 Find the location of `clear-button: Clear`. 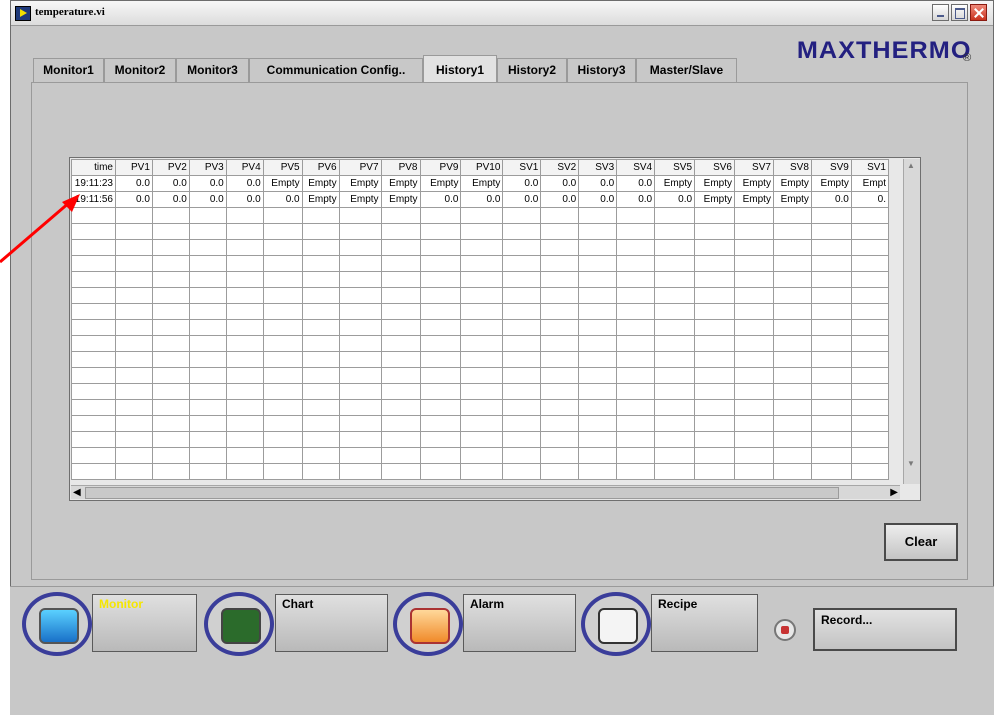

clear-button: Clear is located at coordinates (921, 542).